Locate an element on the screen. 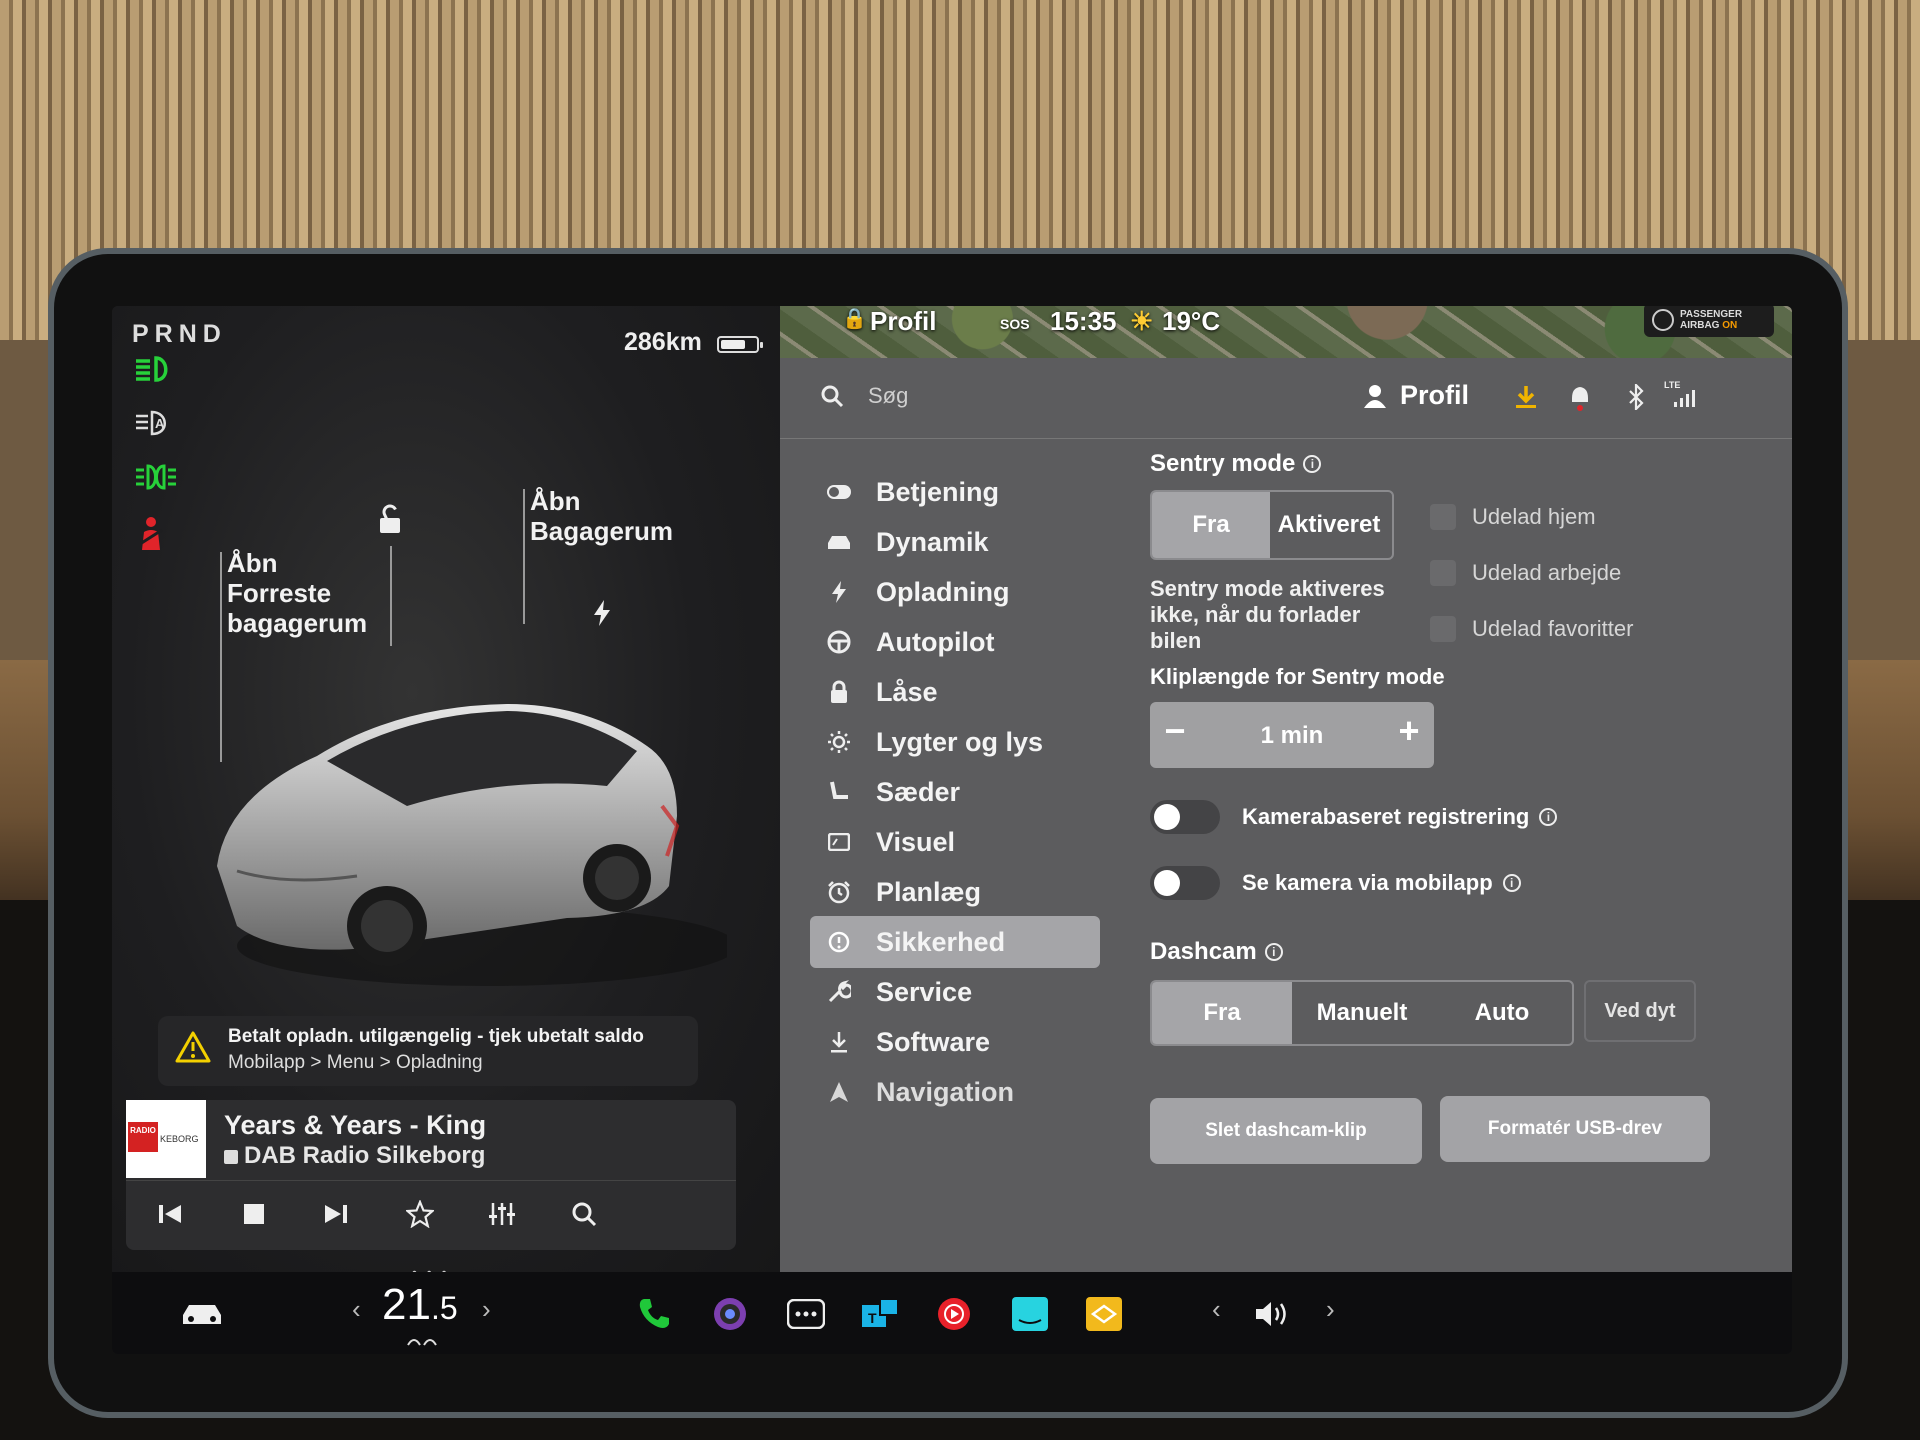 Image resolution: width=1920 pixels, height=1440 pixels. unlock-icon is located at coordinates (391, 521).